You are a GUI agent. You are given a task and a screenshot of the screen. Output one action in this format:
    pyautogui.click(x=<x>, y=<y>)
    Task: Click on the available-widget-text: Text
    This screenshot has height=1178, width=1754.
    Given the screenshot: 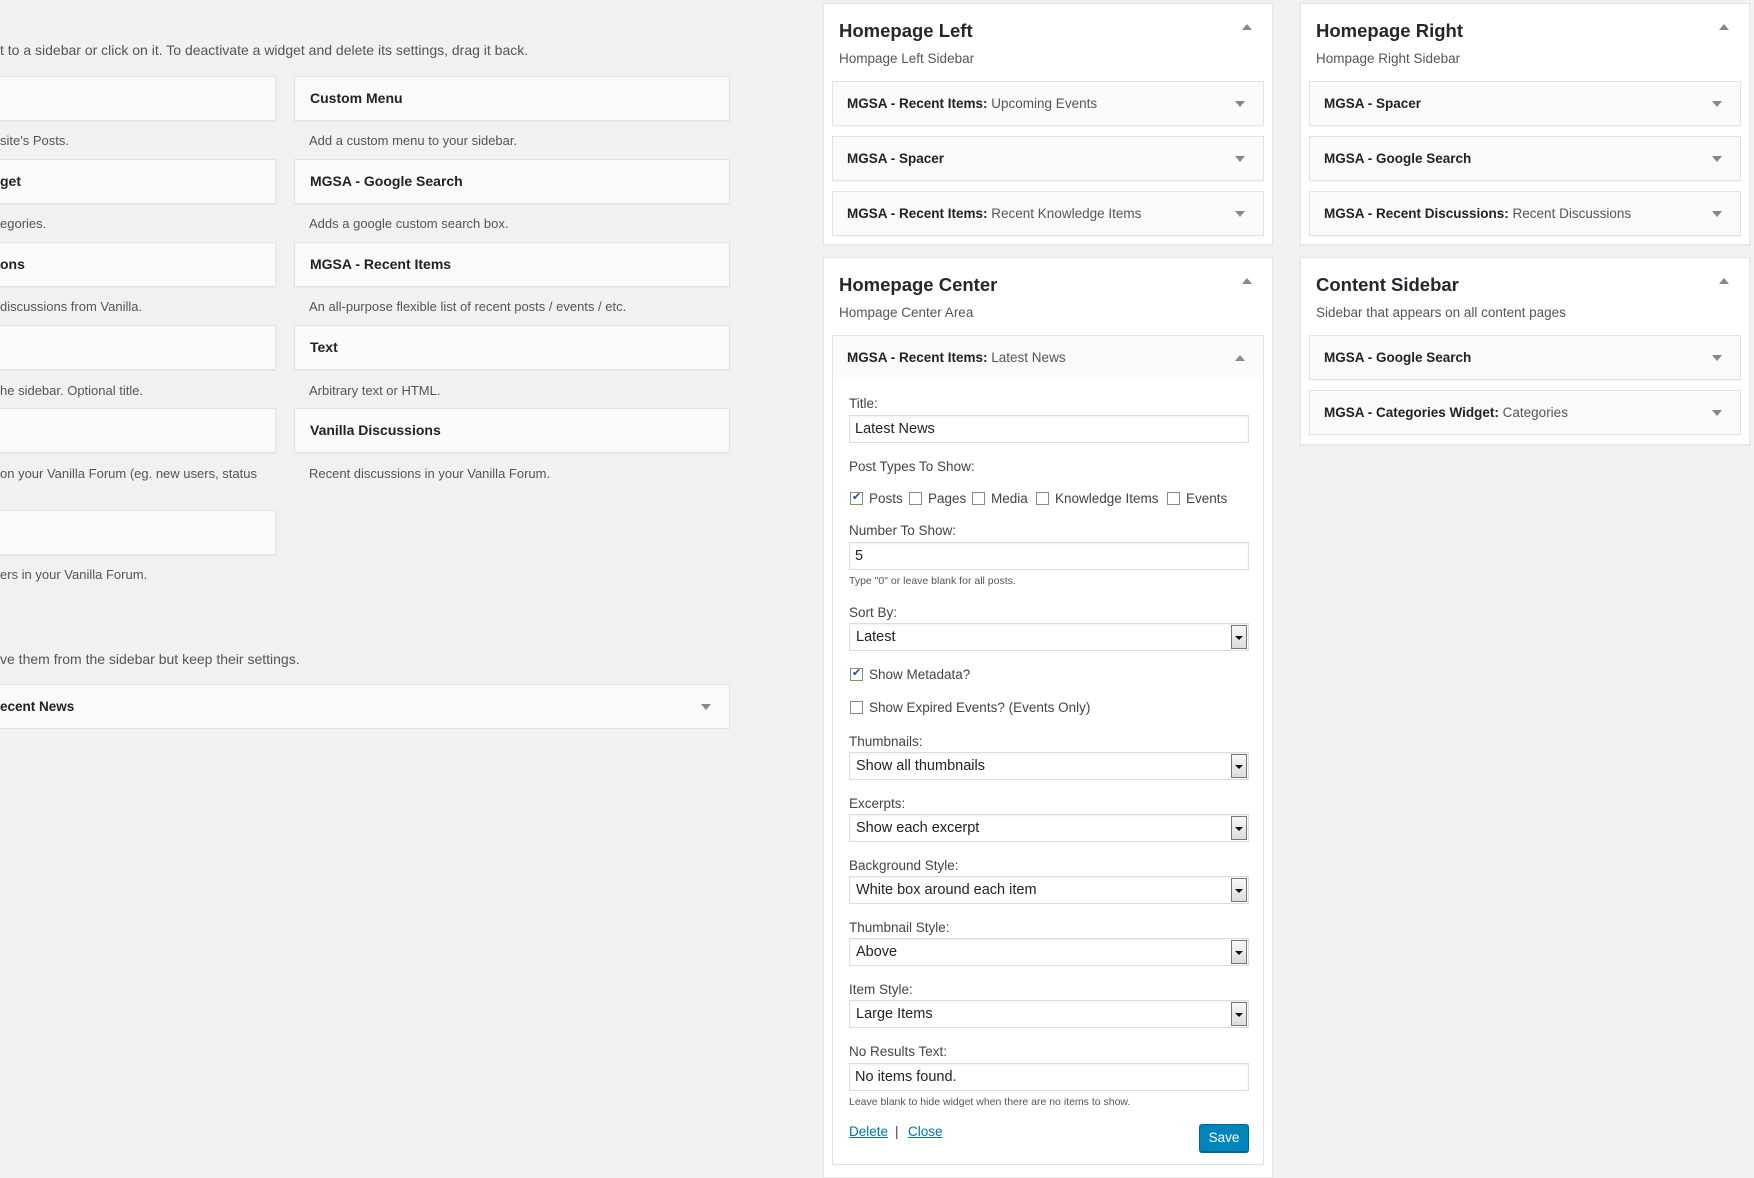 What is the action you would take?
    pyautogui.click(x=512, y=347)
    